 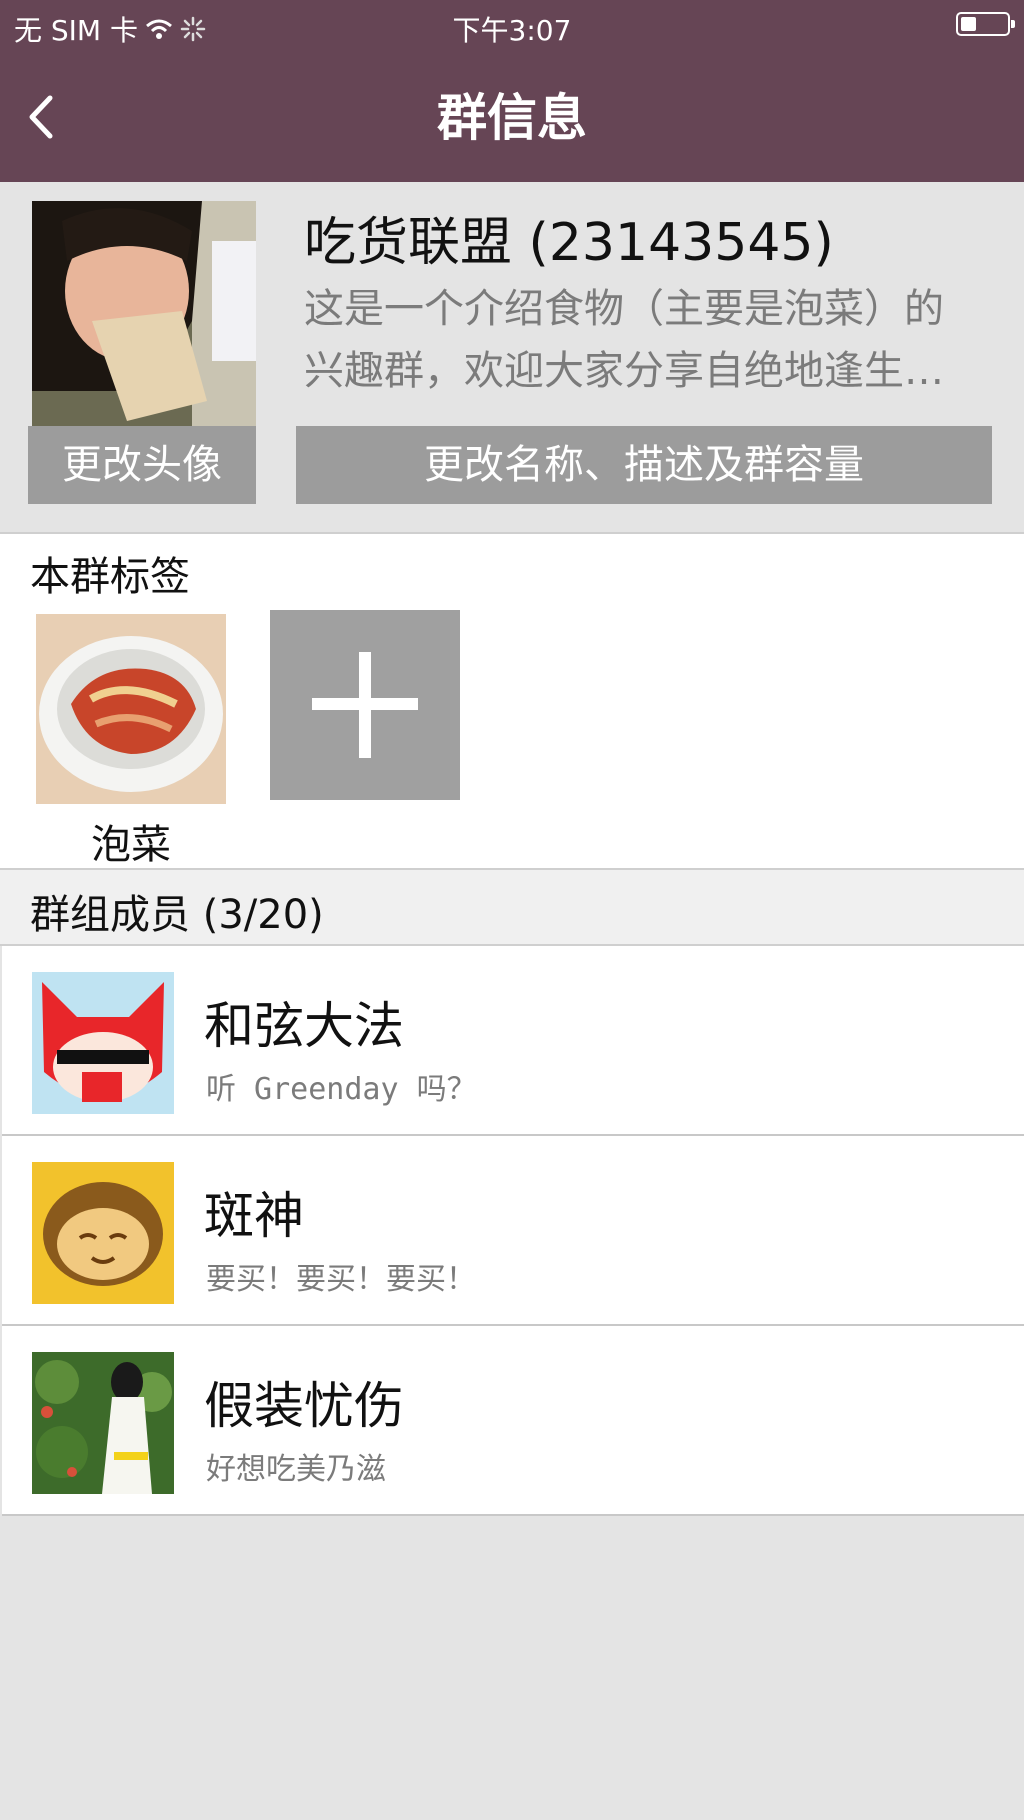 What do you see at coordinates (131, 709) in the screenshot?
I see `tag-image` at bounding box center [131, 709].